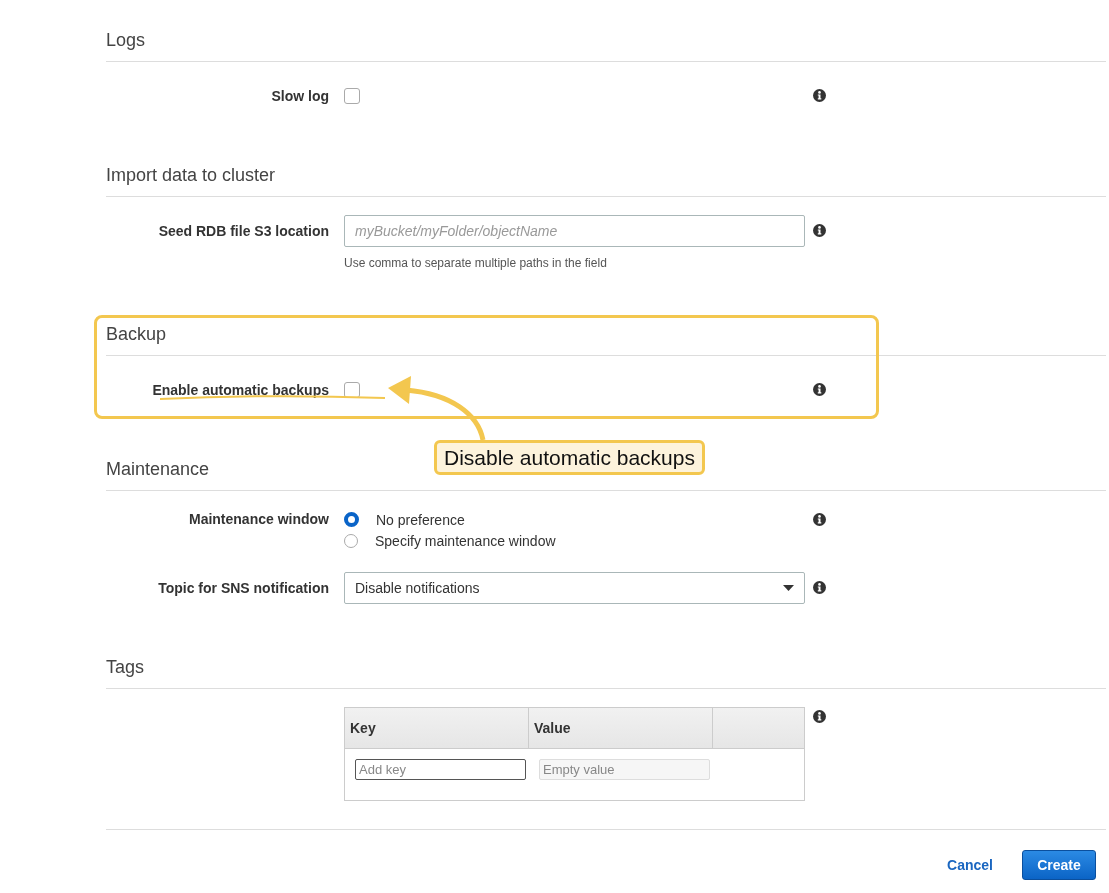 The width and height of the screenshot is (1109, 893). What do you see at coordinates (465, 540) in the screenshot?
I see `option-label: Specify maintenance window` at bounding box center [465, 540].